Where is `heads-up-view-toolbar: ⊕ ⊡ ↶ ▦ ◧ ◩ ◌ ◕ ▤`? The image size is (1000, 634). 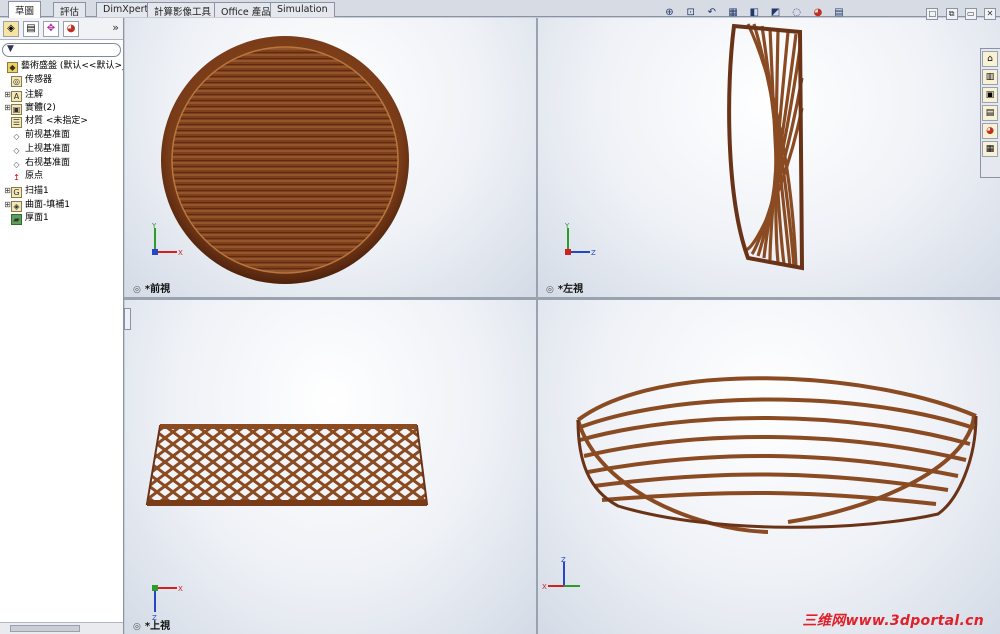 heads-up-view-toolbar: ⊕ ⊡ ↶ ▦ ◧ ◩ ◌ ◕ ▤ is located at coordinates (756, 14).